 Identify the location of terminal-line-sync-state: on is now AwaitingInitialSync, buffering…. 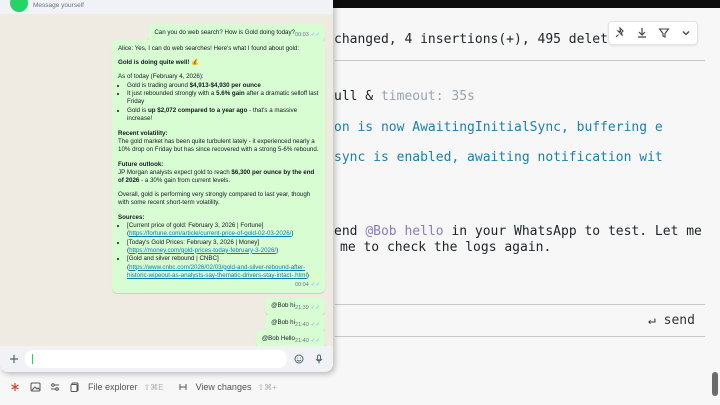
(498, 127).